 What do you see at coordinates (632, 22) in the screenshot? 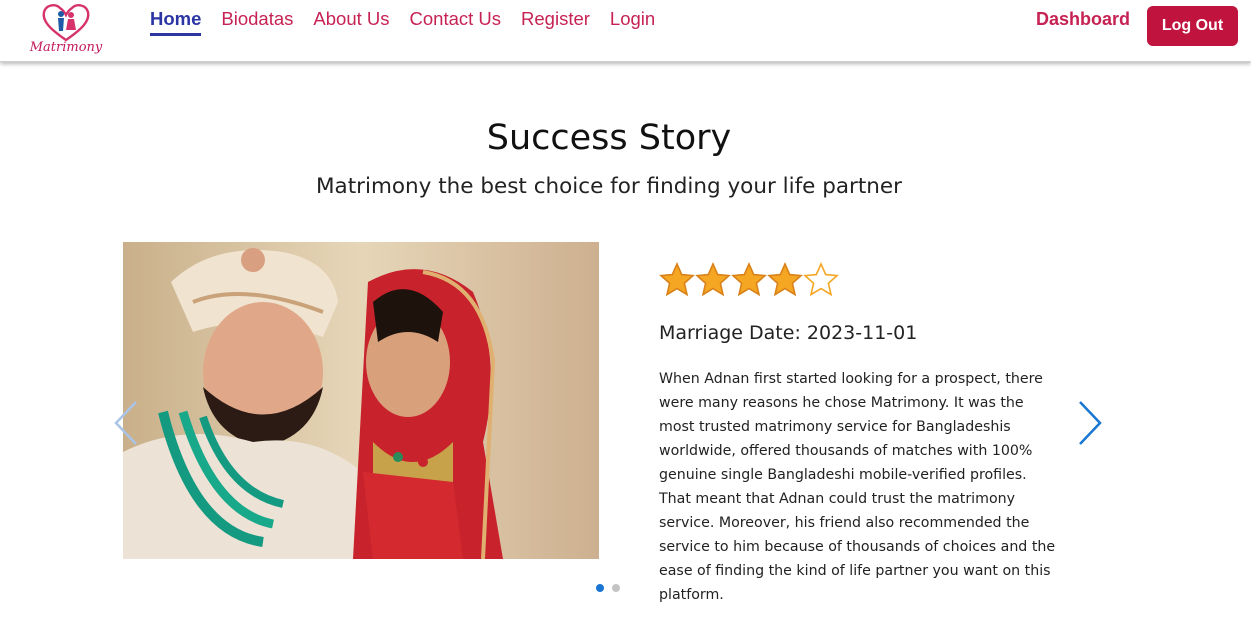
I see `nav-login: Login` at bounding box center [632, 22].